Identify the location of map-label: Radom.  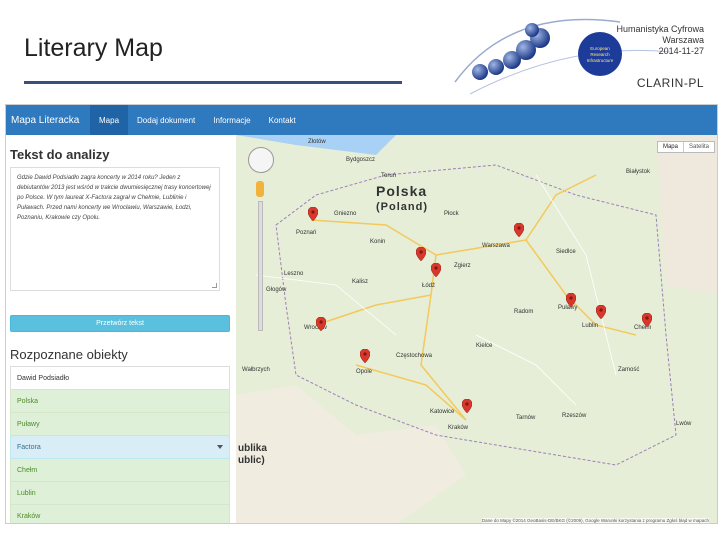
(524, 312).